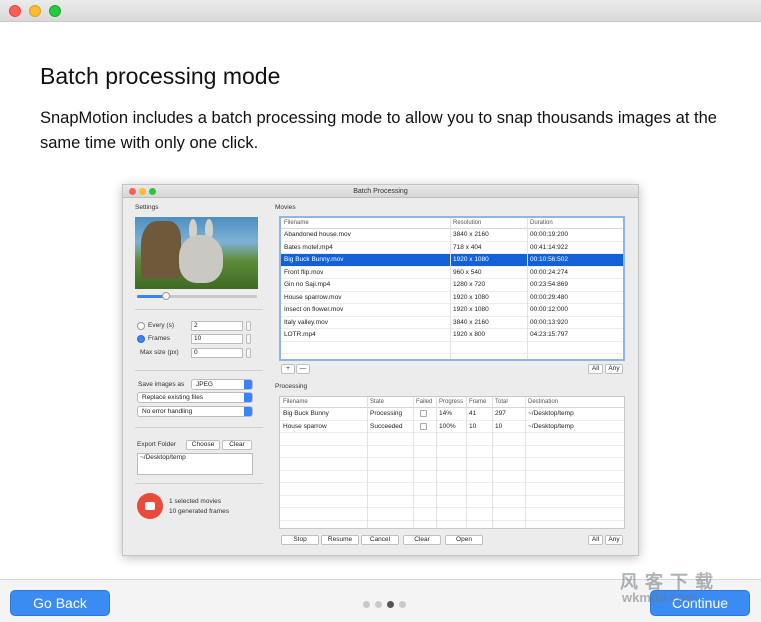 This screenshot has height=622, width=761. I want to click on close-window-button, so click(15, 11).